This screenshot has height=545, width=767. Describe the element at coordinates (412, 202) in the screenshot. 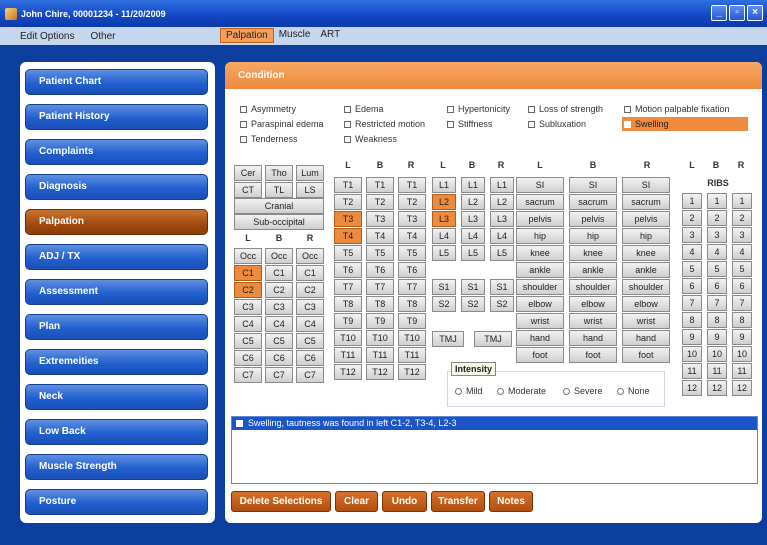

I see `vertebra-t2-right-button: T2` at that location.